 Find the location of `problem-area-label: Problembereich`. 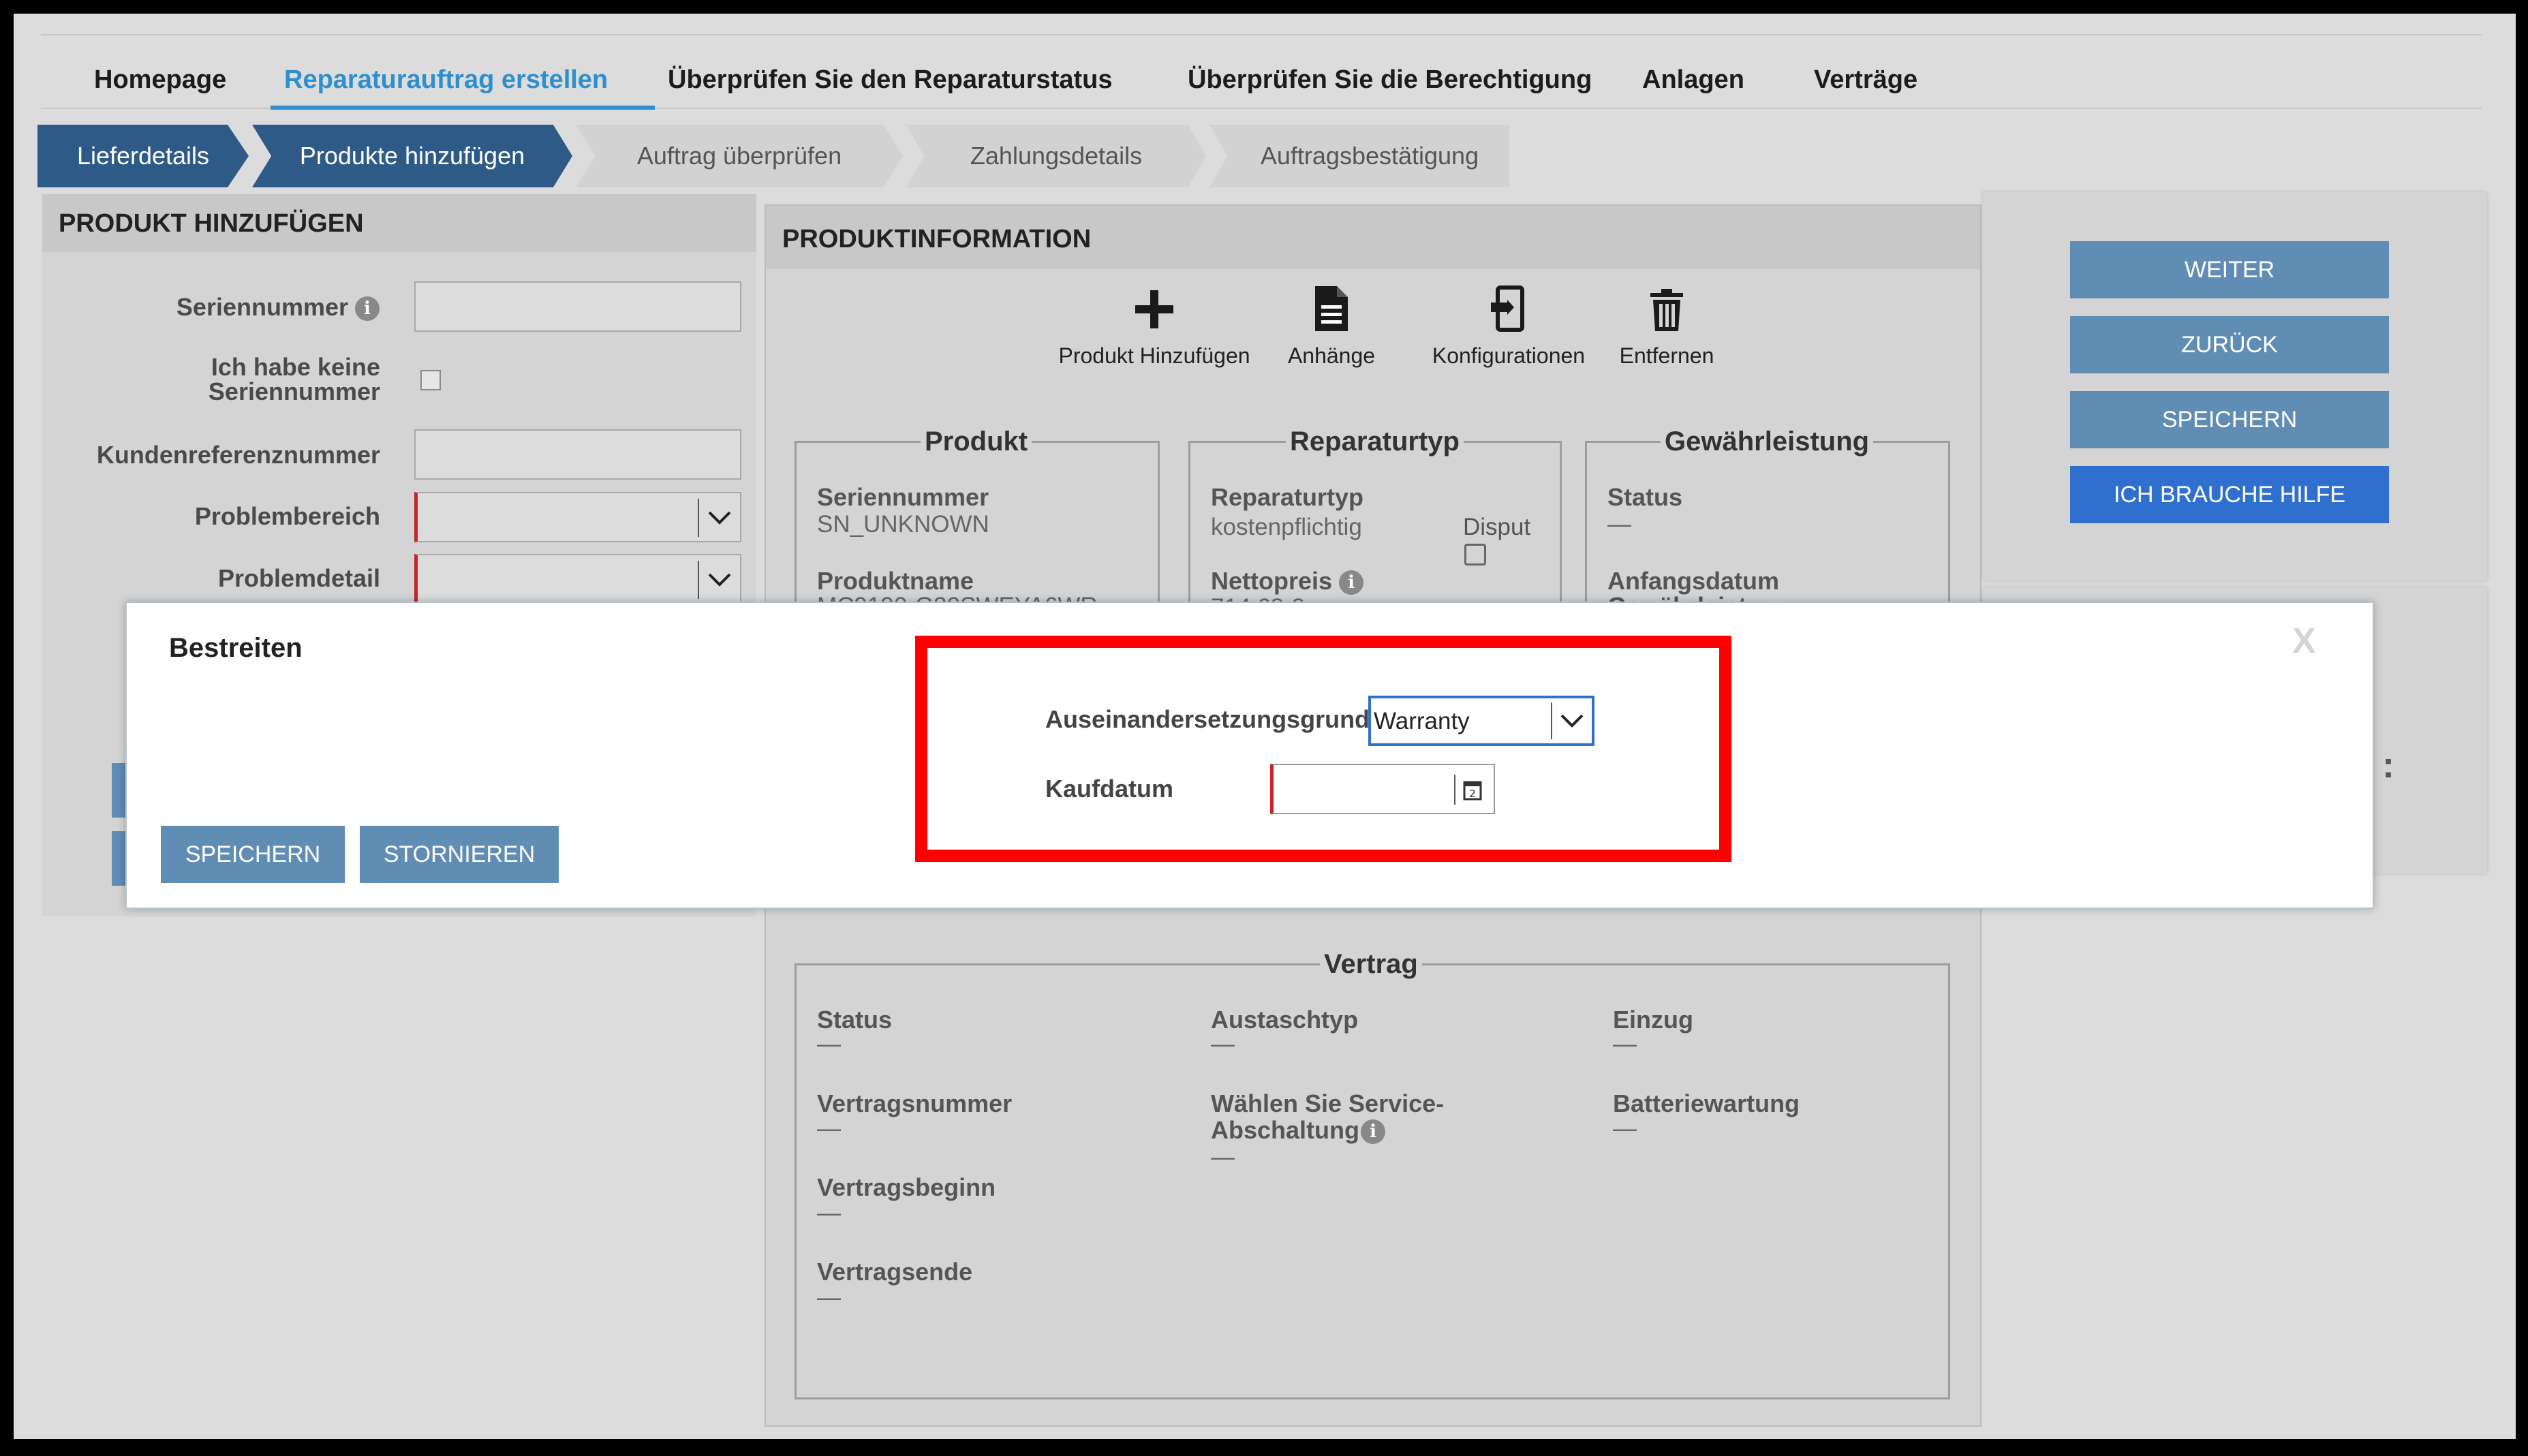

problem-area-label: Problembereich is located at coordinates (287, 516).